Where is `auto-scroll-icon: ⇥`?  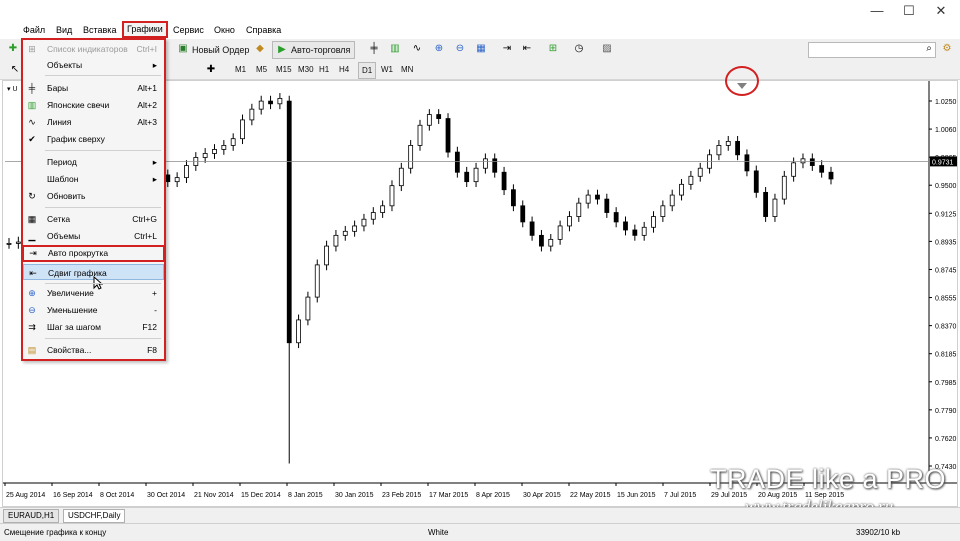 auto-scroll-icon: ⇥ is located at coordinates (507, 49).